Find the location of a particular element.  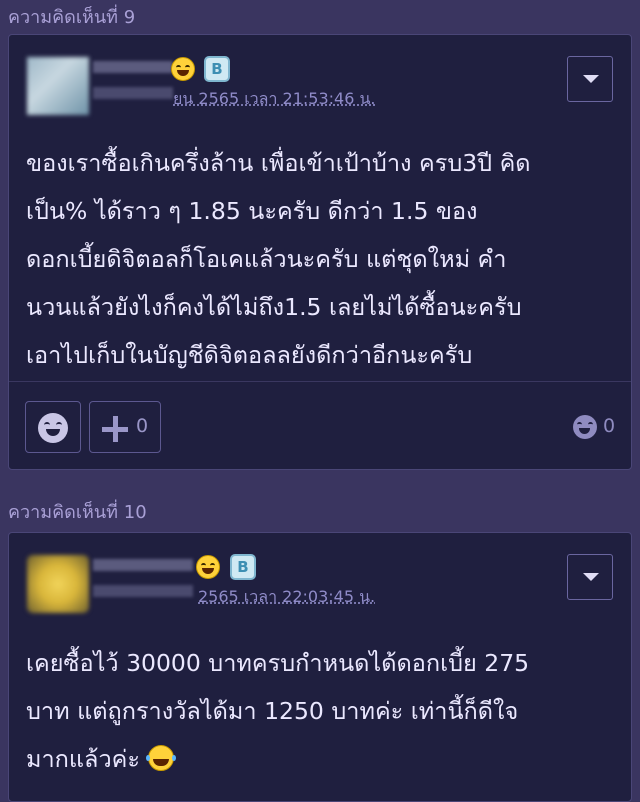

comment-timestamp: ยน 2565 เวลา 21:53:46 น. is located at coordinates (274, 99).